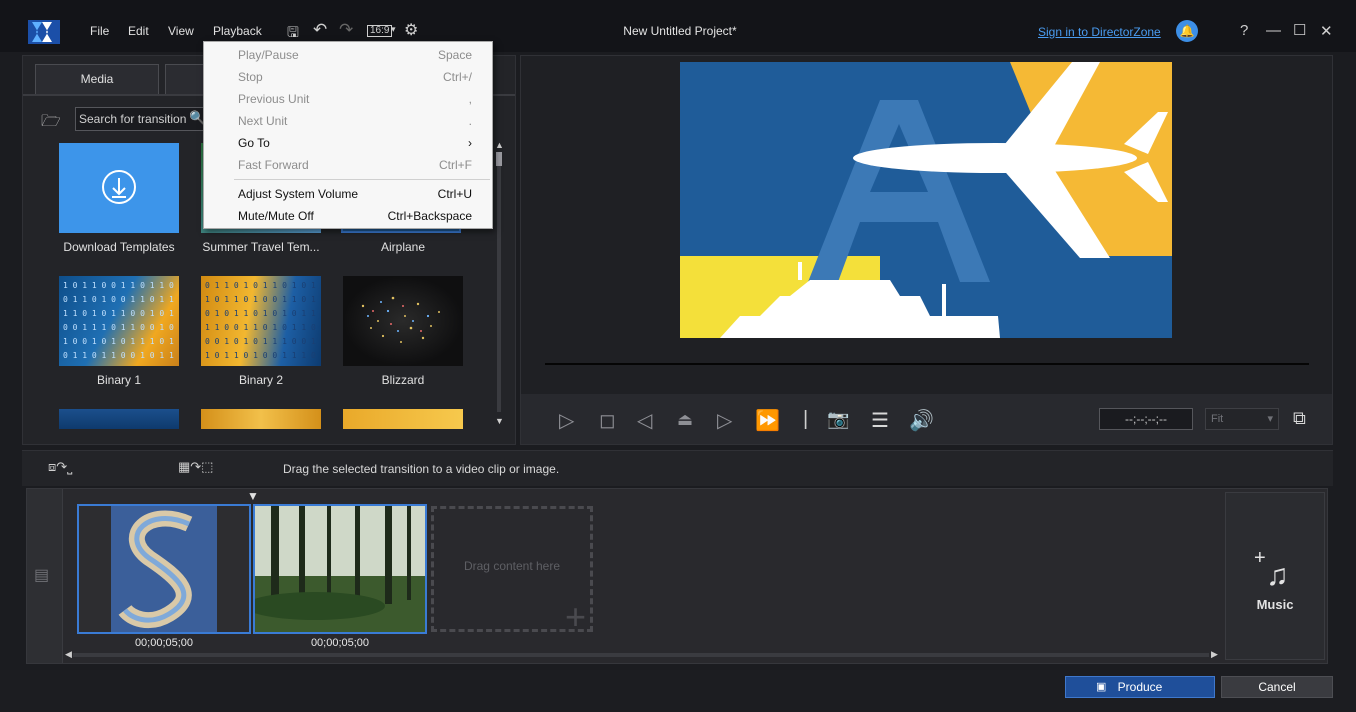 Image resolution: width=1356 pixels, height=712 pixels. What do you see at coordinates (118, 341) in the screenshot?
I see `svg-text: 1 0 0 1 0 1 0 1 1 1 0 1` at bounding box center [118, 341].